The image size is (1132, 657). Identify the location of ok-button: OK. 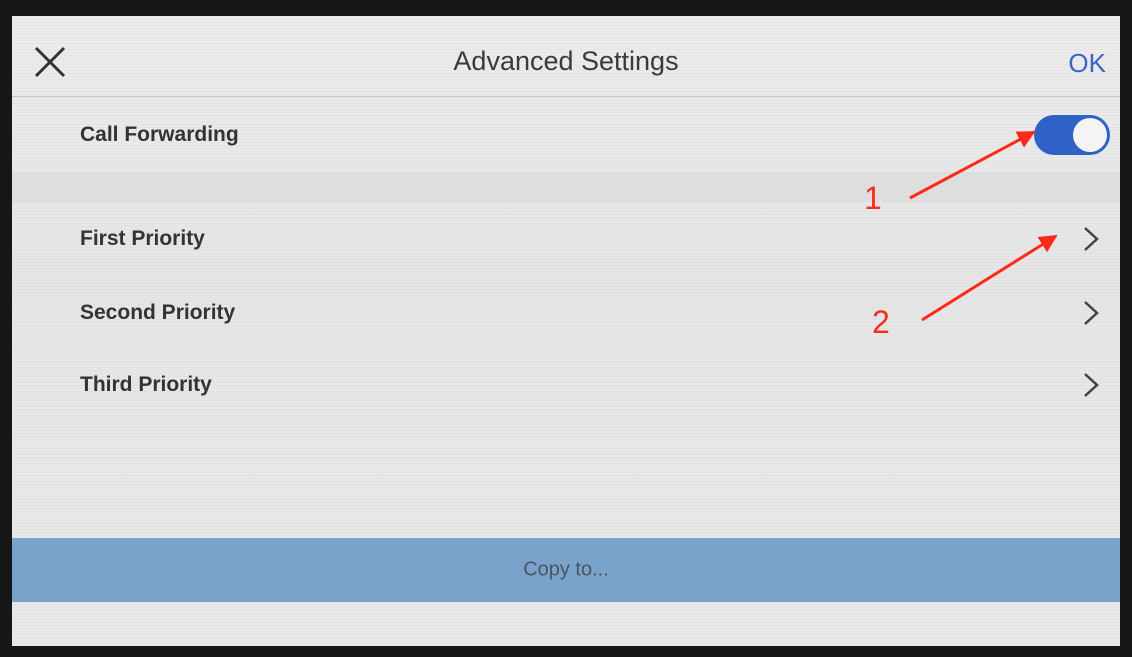
(1087, 63).